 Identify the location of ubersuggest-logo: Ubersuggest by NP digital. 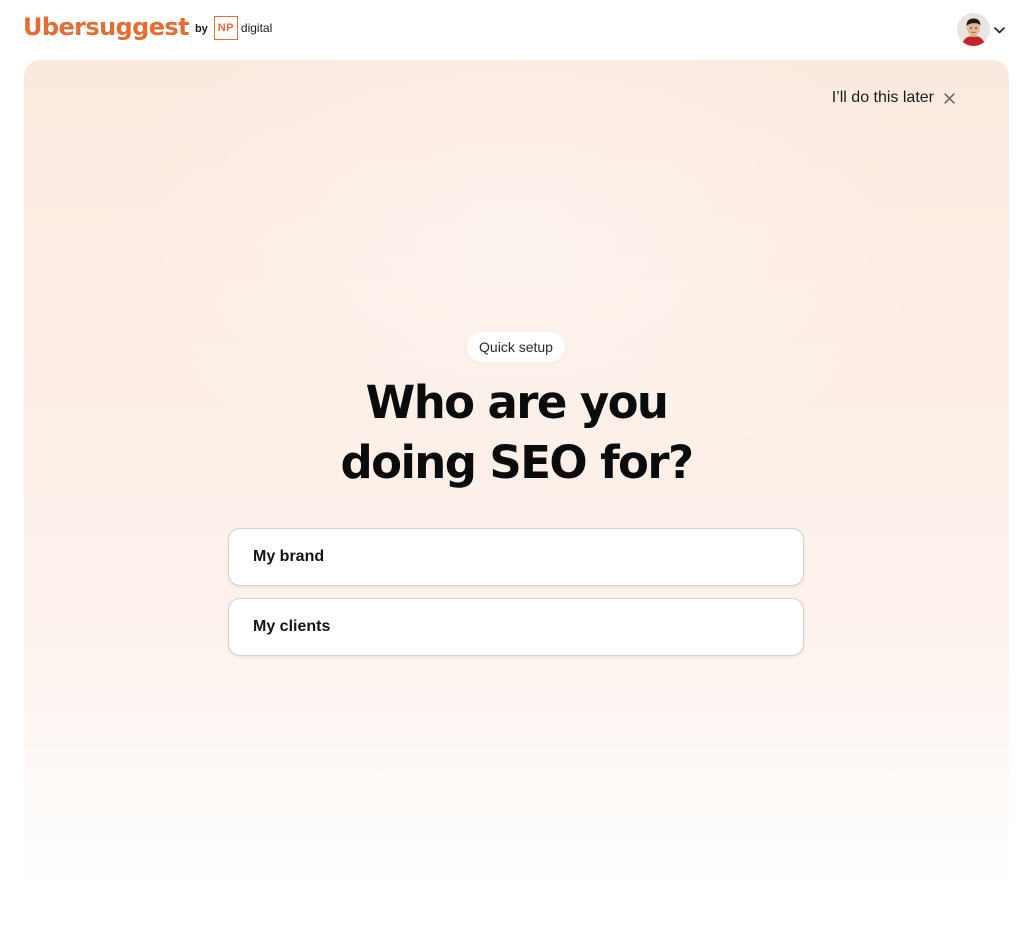
(147, 27).